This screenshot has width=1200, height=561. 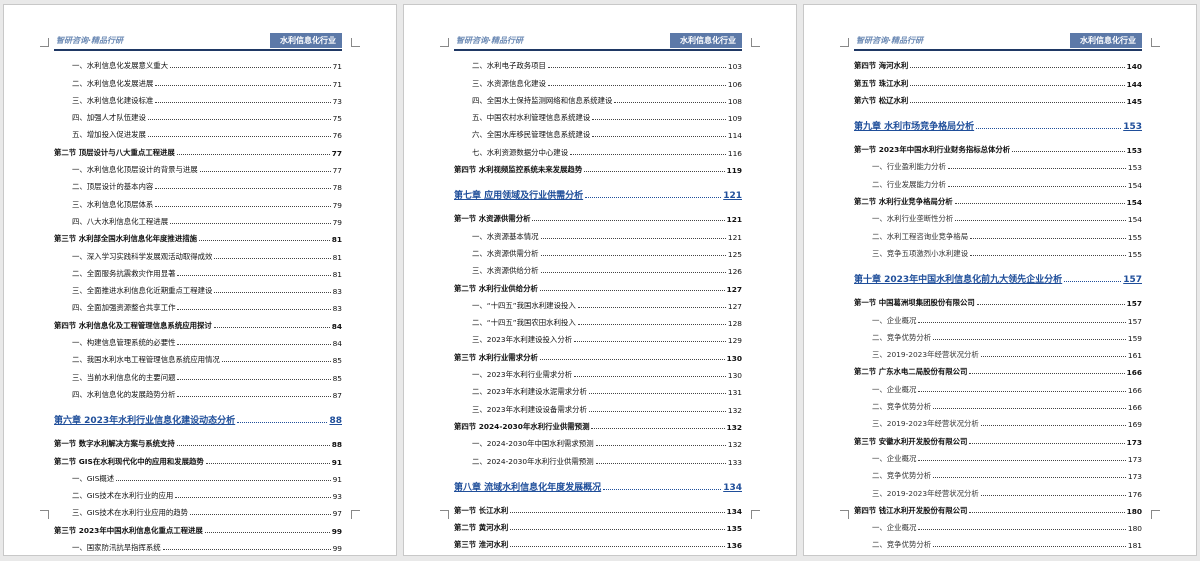 What do you see at coordinates (533, 444) in the screenshot?
I see `toc-entry-title: 一、2024-2030年中国水利需求预测` at bounding box center [533, 444].